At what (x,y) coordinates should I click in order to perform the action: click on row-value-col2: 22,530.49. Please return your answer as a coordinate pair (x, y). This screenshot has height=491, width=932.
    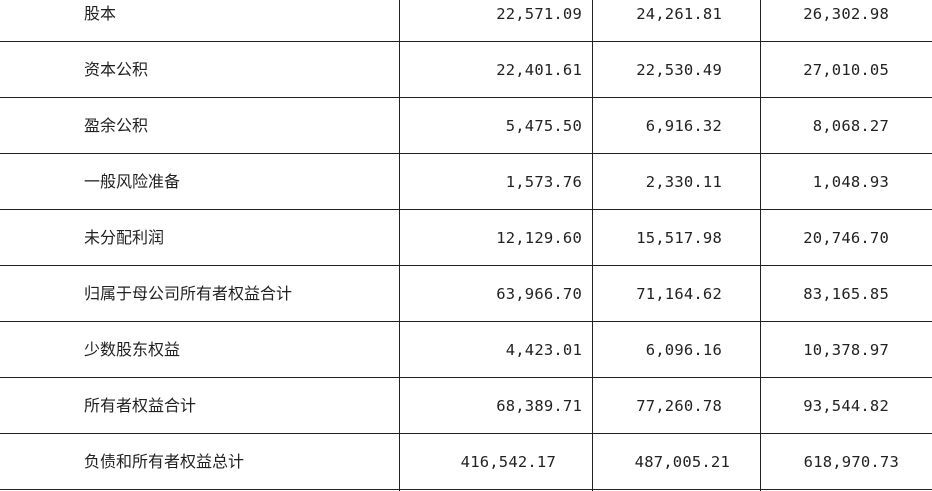
    Looking at the image, I should click on (679, 70).